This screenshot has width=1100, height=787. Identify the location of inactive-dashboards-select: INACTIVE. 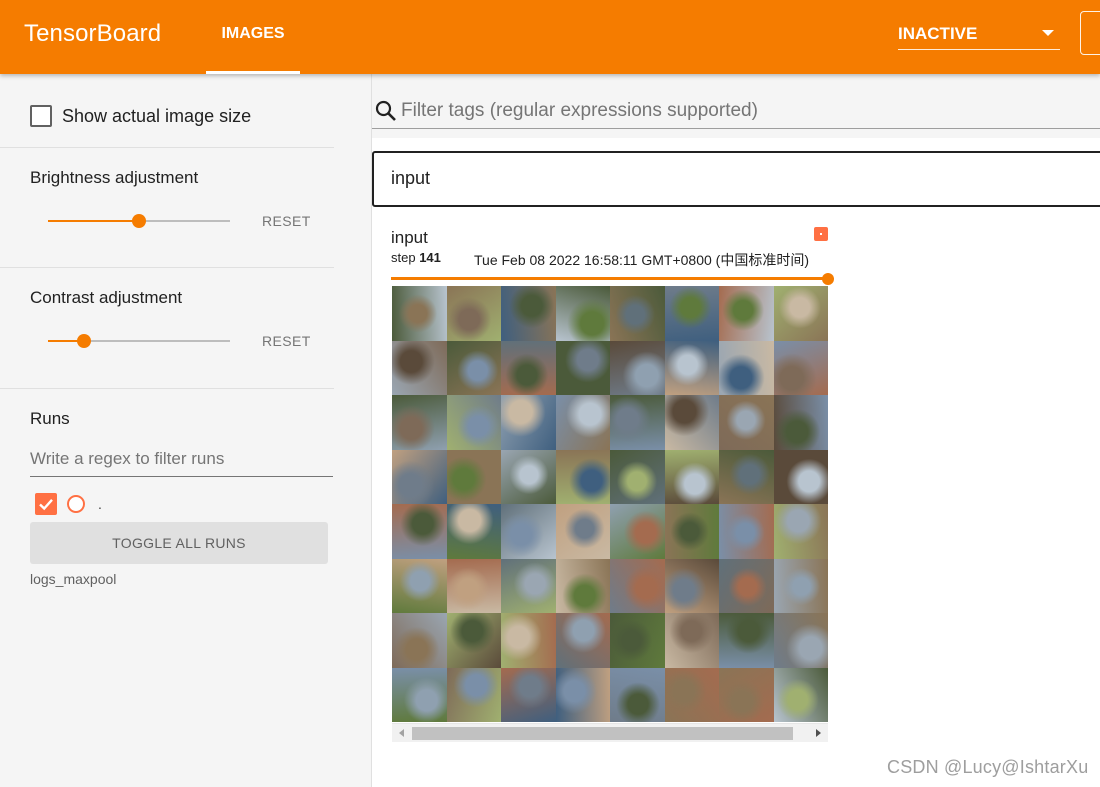
(979, 33).